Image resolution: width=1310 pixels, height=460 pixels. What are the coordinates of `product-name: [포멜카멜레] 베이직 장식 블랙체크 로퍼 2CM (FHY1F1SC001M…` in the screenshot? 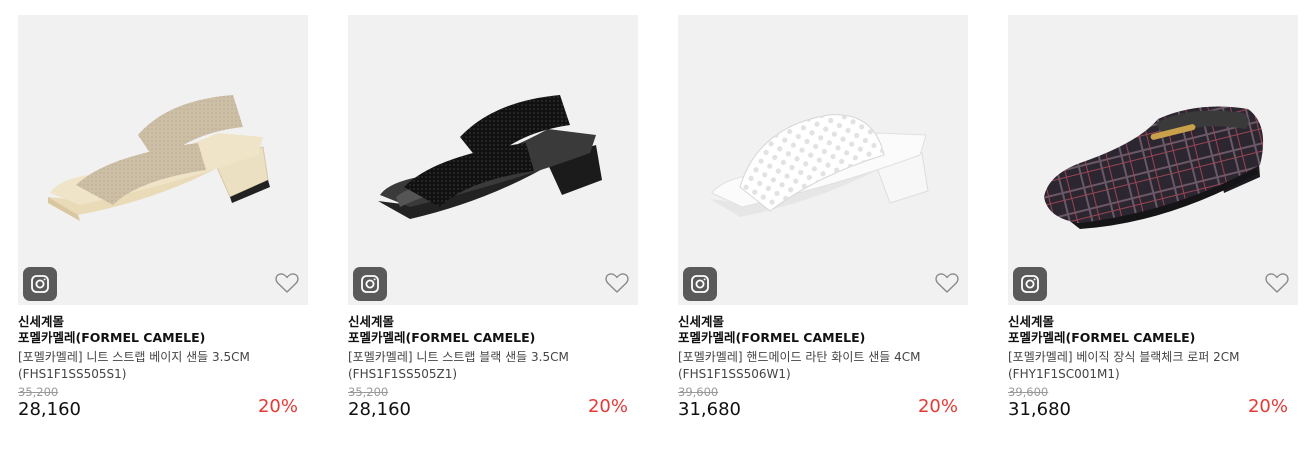 It's located at (1153, 366).